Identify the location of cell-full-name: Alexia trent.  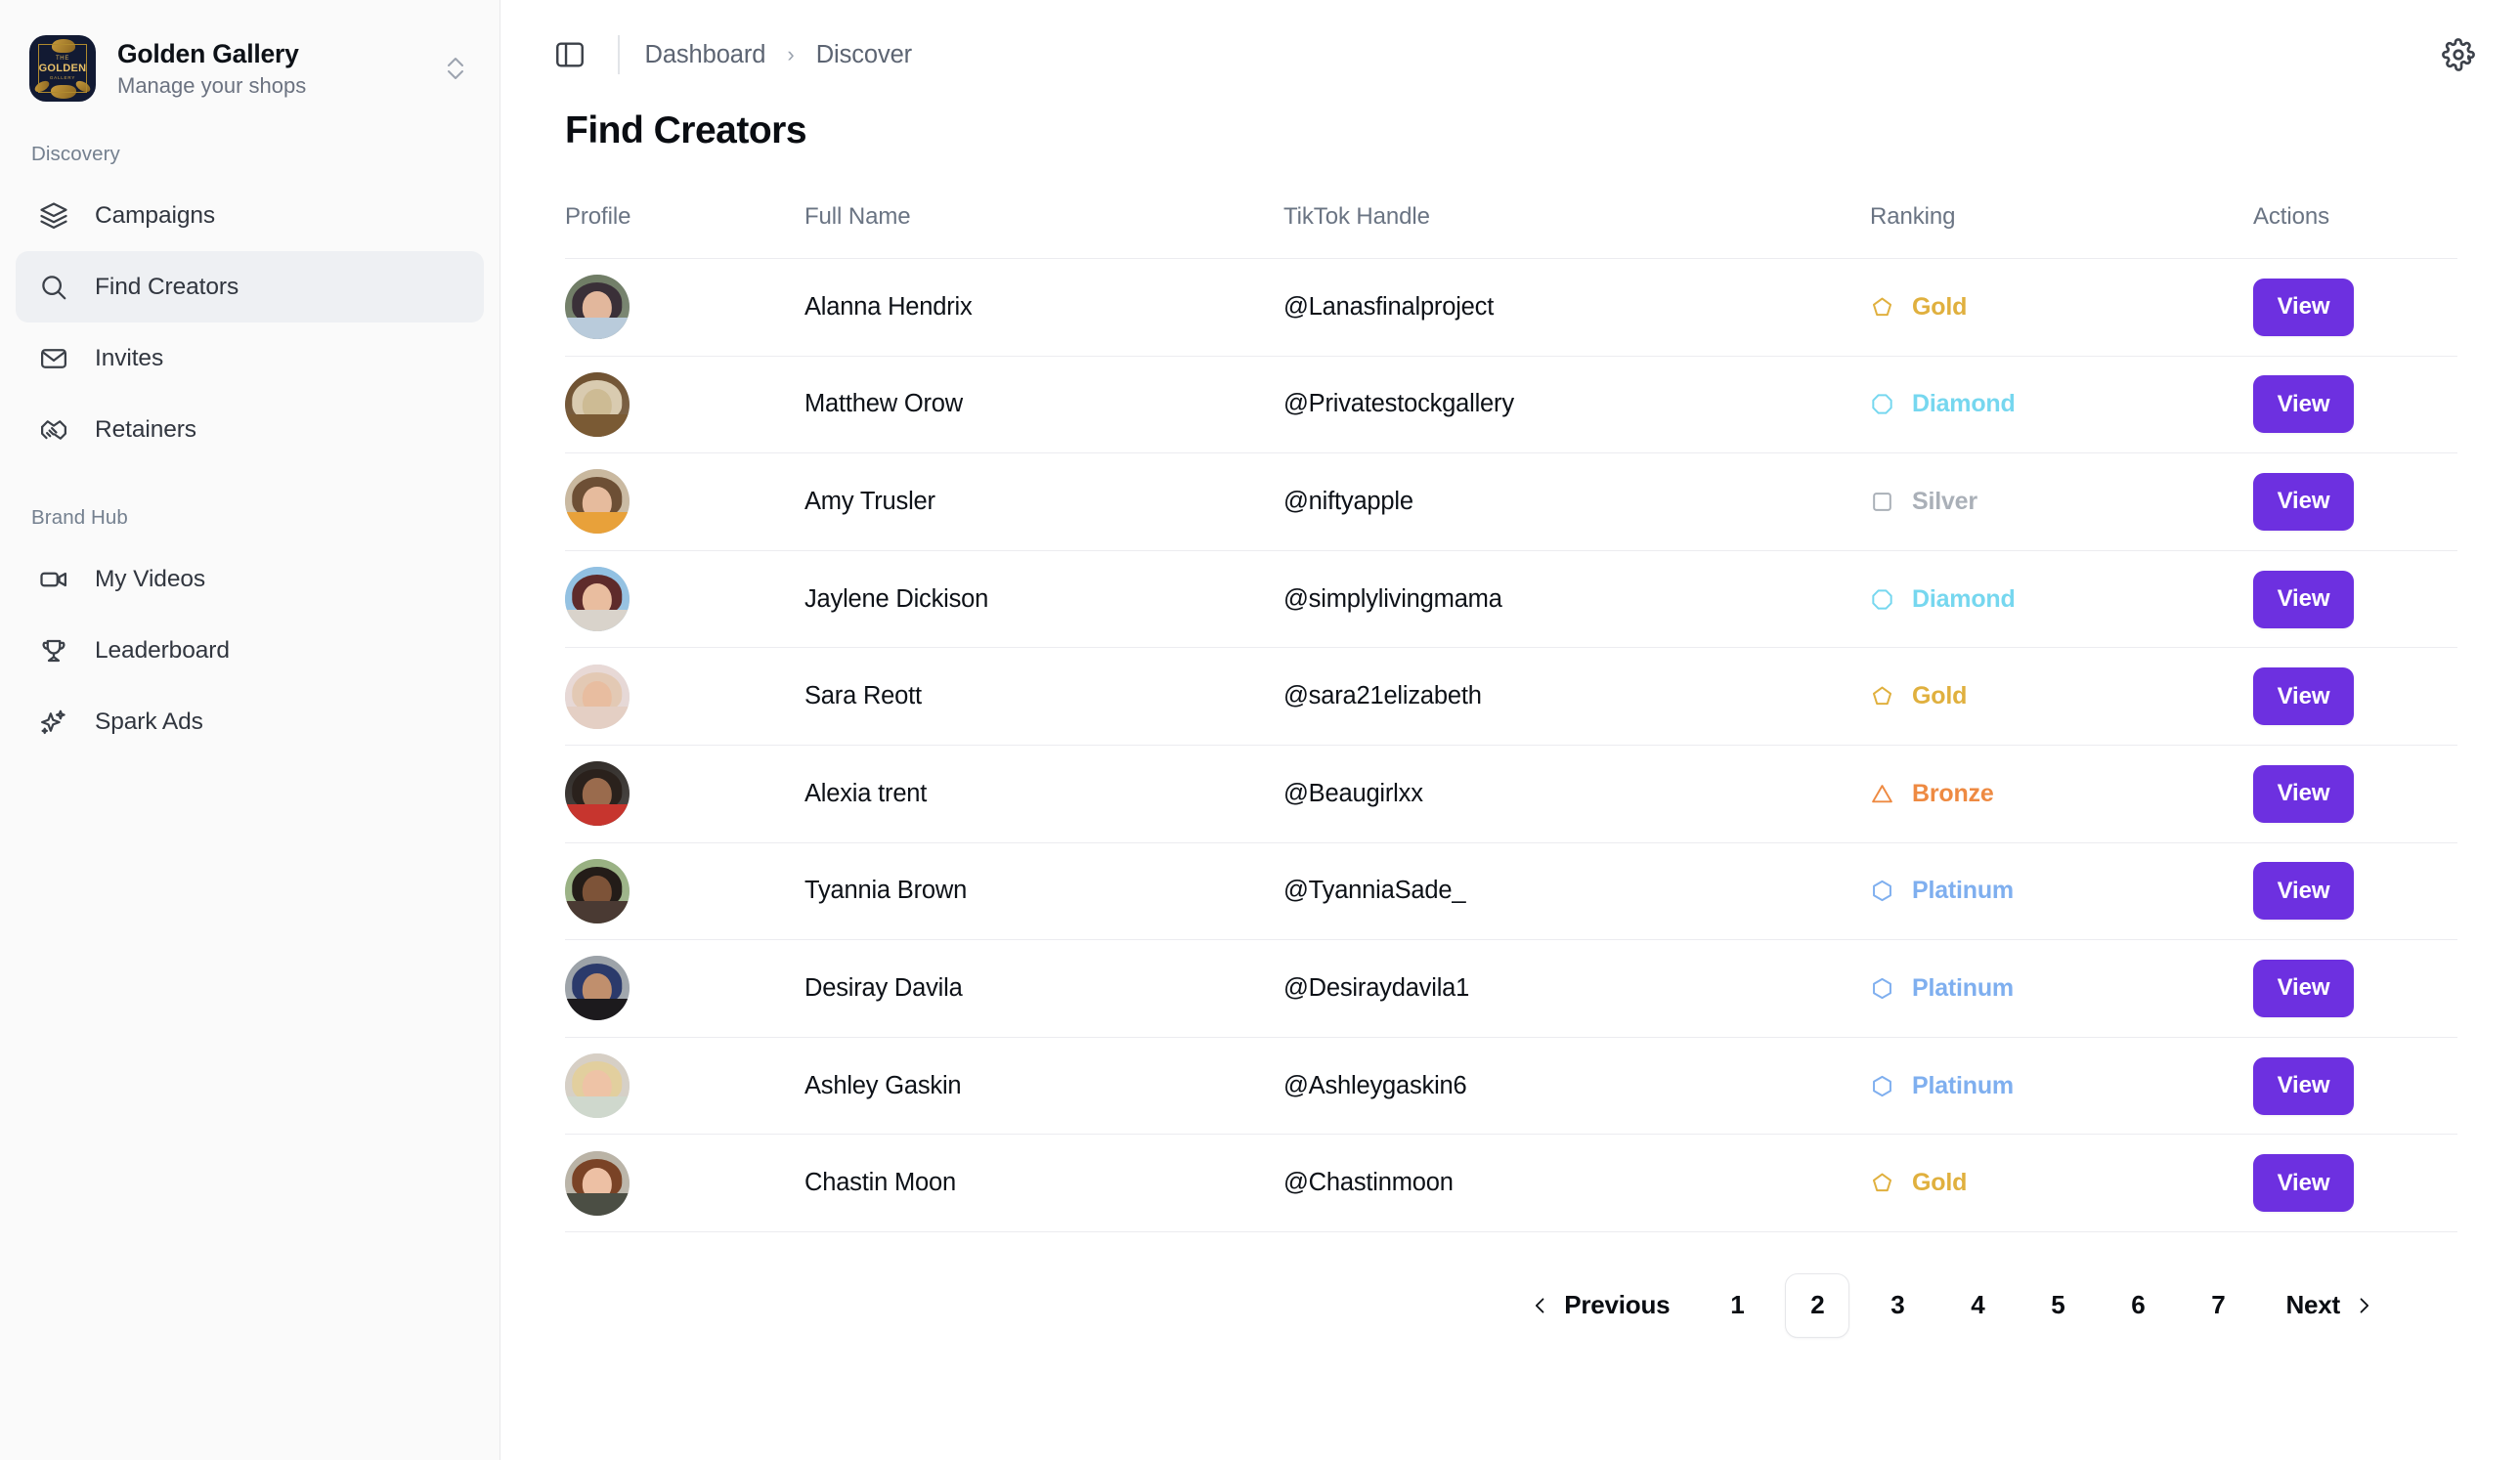
(866, 793).